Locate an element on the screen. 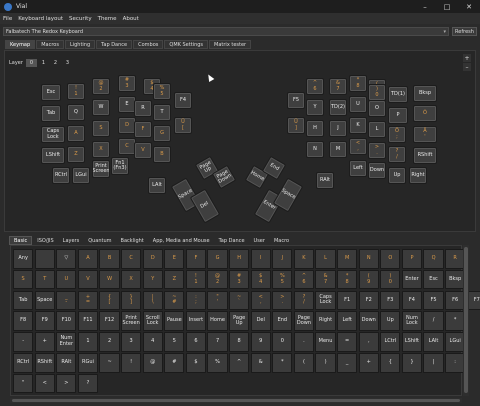 This screenshot has width=480, height=406. keycode-button: ~ is located at coordinates (109, 363).